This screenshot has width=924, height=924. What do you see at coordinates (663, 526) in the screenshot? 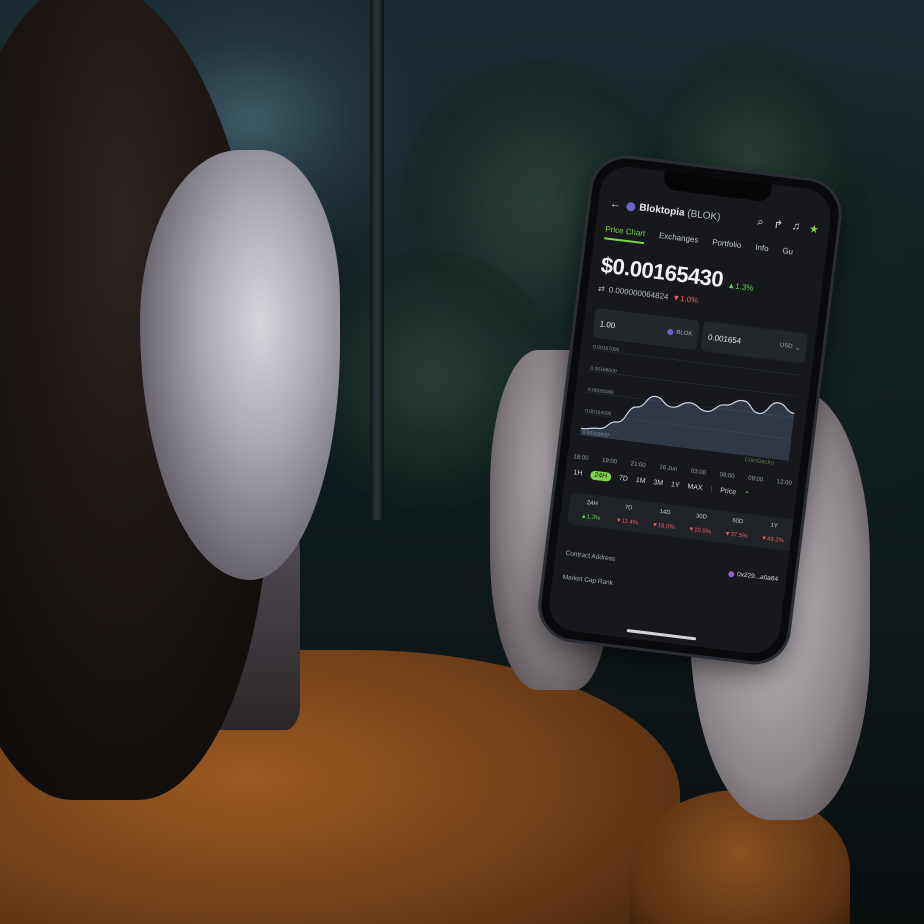
I see `performance-change: ▼18.0%` at bounding box center [663, 526].